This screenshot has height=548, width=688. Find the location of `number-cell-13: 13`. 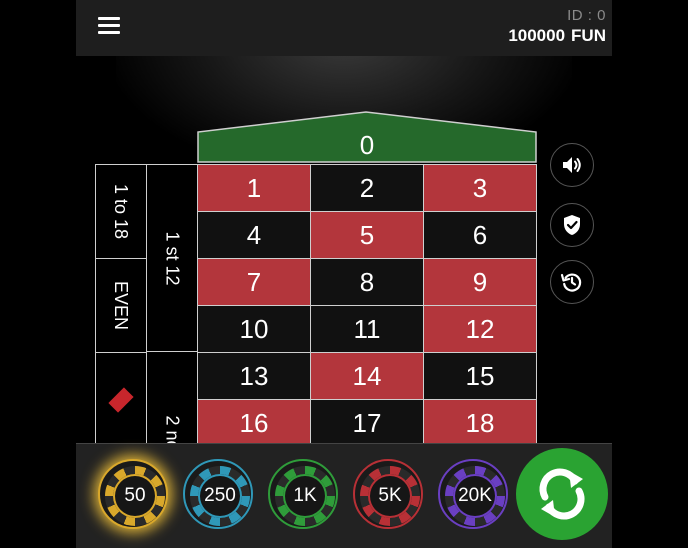

number-cell-13: 13 is located at coordinates (254, 376).